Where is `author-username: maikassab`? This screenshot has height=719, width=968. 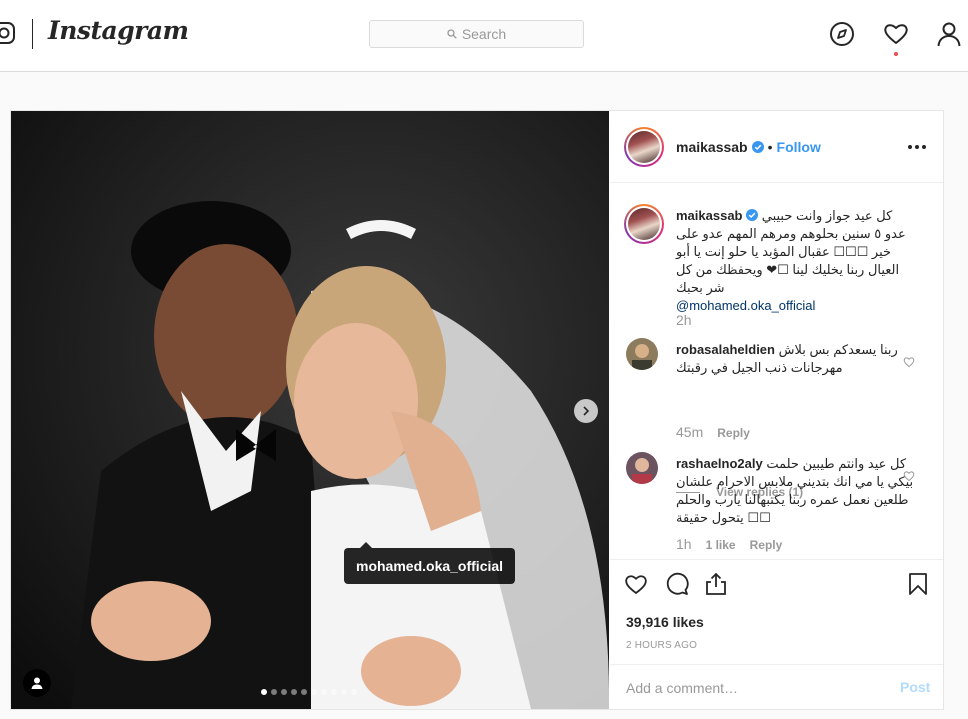 author-username: maikassab is located at coordinates (712, 147).